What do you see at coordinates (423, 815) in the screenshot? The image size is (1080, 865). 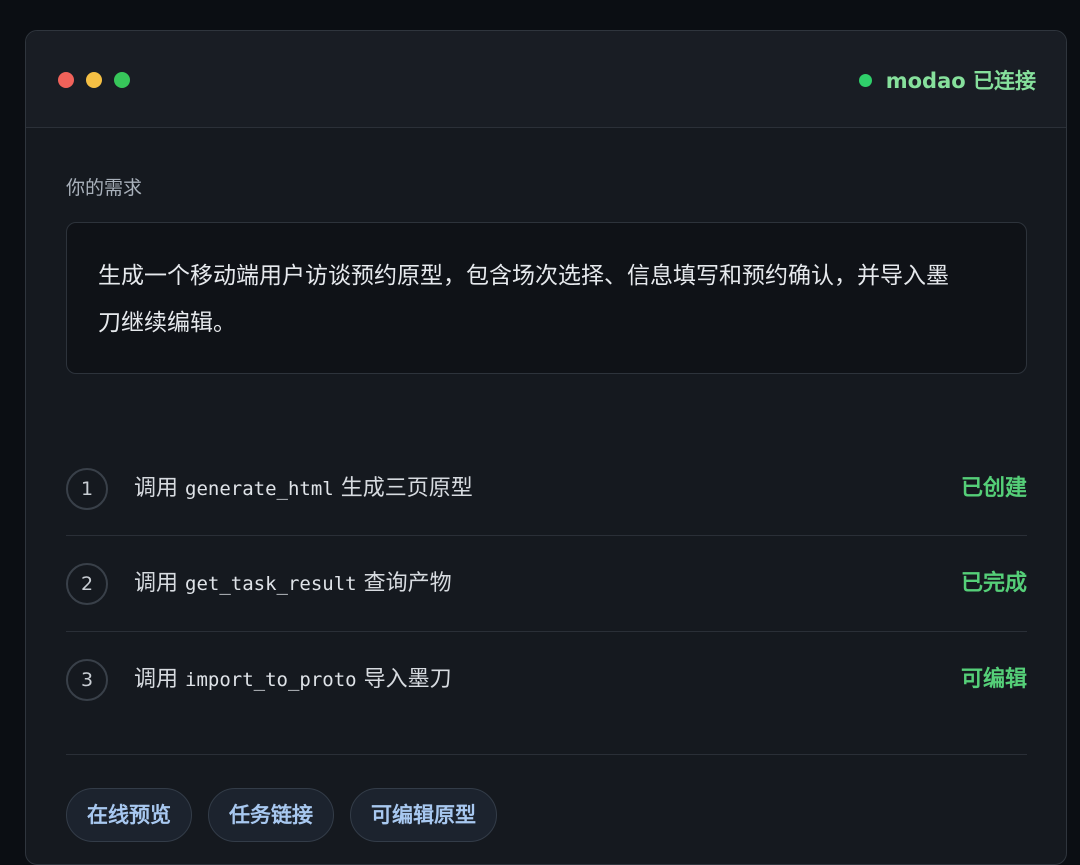 I see `editable-prototype-button: 可编辑原型` at bounding box center [423, 815].